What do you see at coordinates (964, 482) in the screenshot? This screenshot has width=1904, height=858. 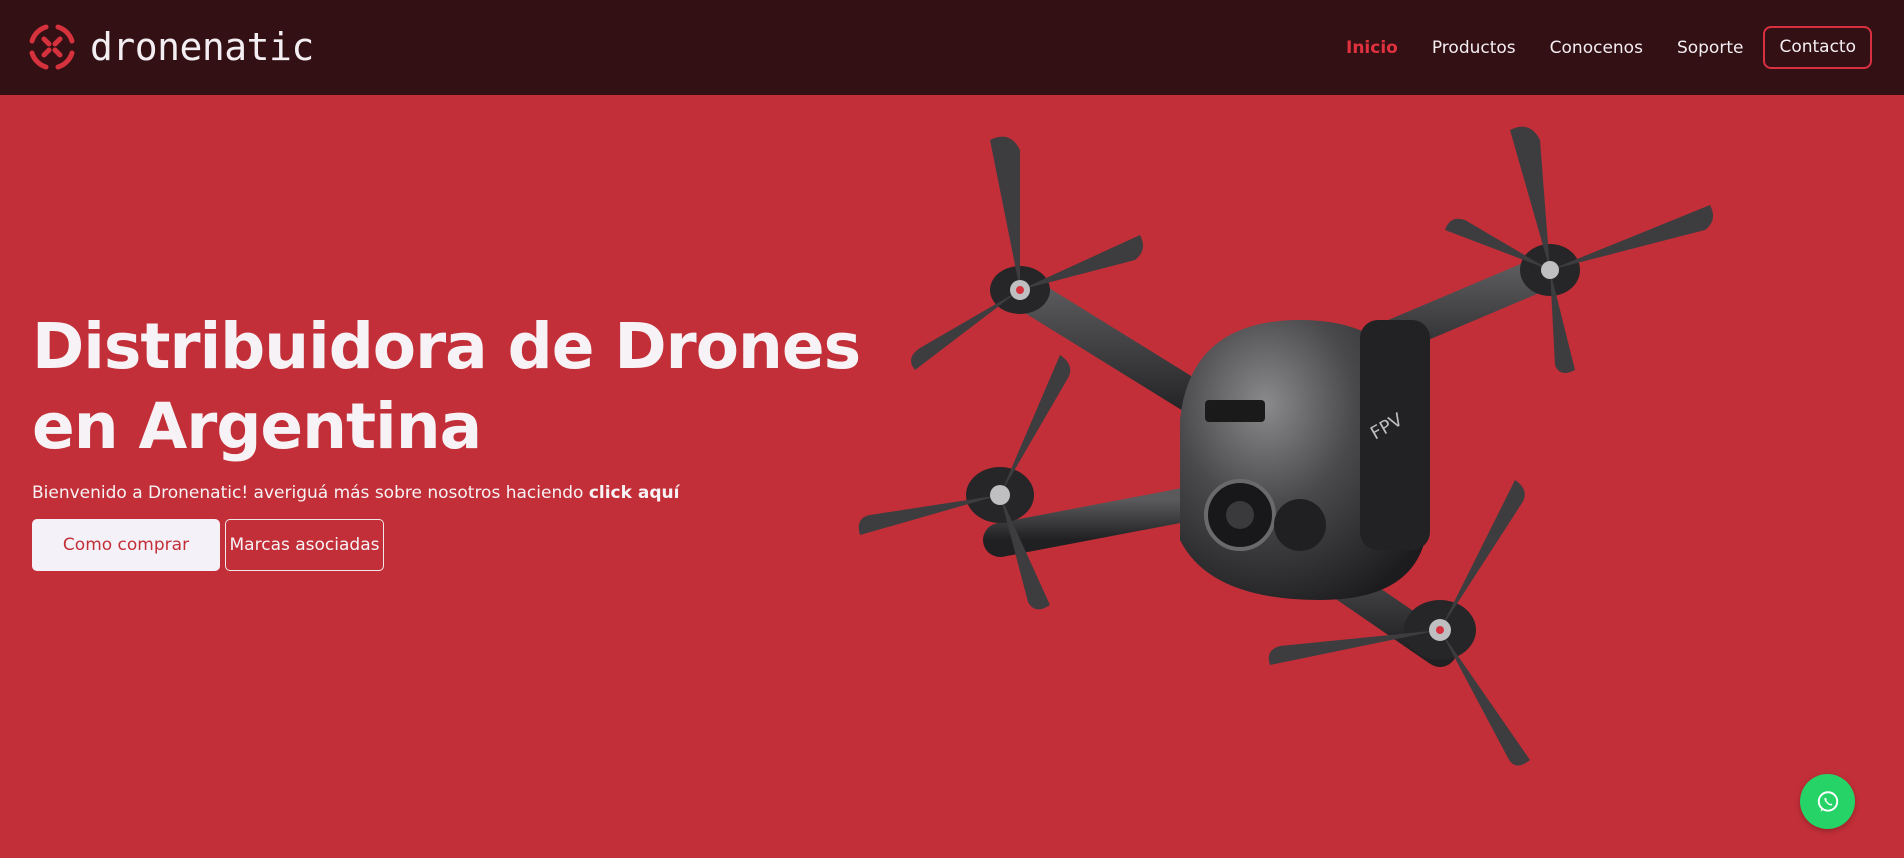 I see `propeller-bottom-left` at bounding box center [964, 482].